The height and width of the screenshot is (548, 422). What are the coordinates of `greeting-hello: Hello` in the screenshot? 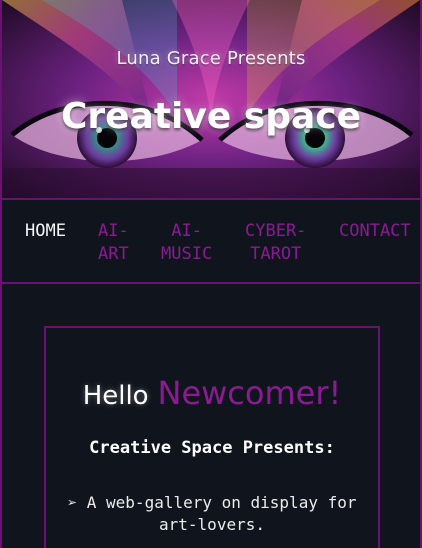 It's located at (115, 396).